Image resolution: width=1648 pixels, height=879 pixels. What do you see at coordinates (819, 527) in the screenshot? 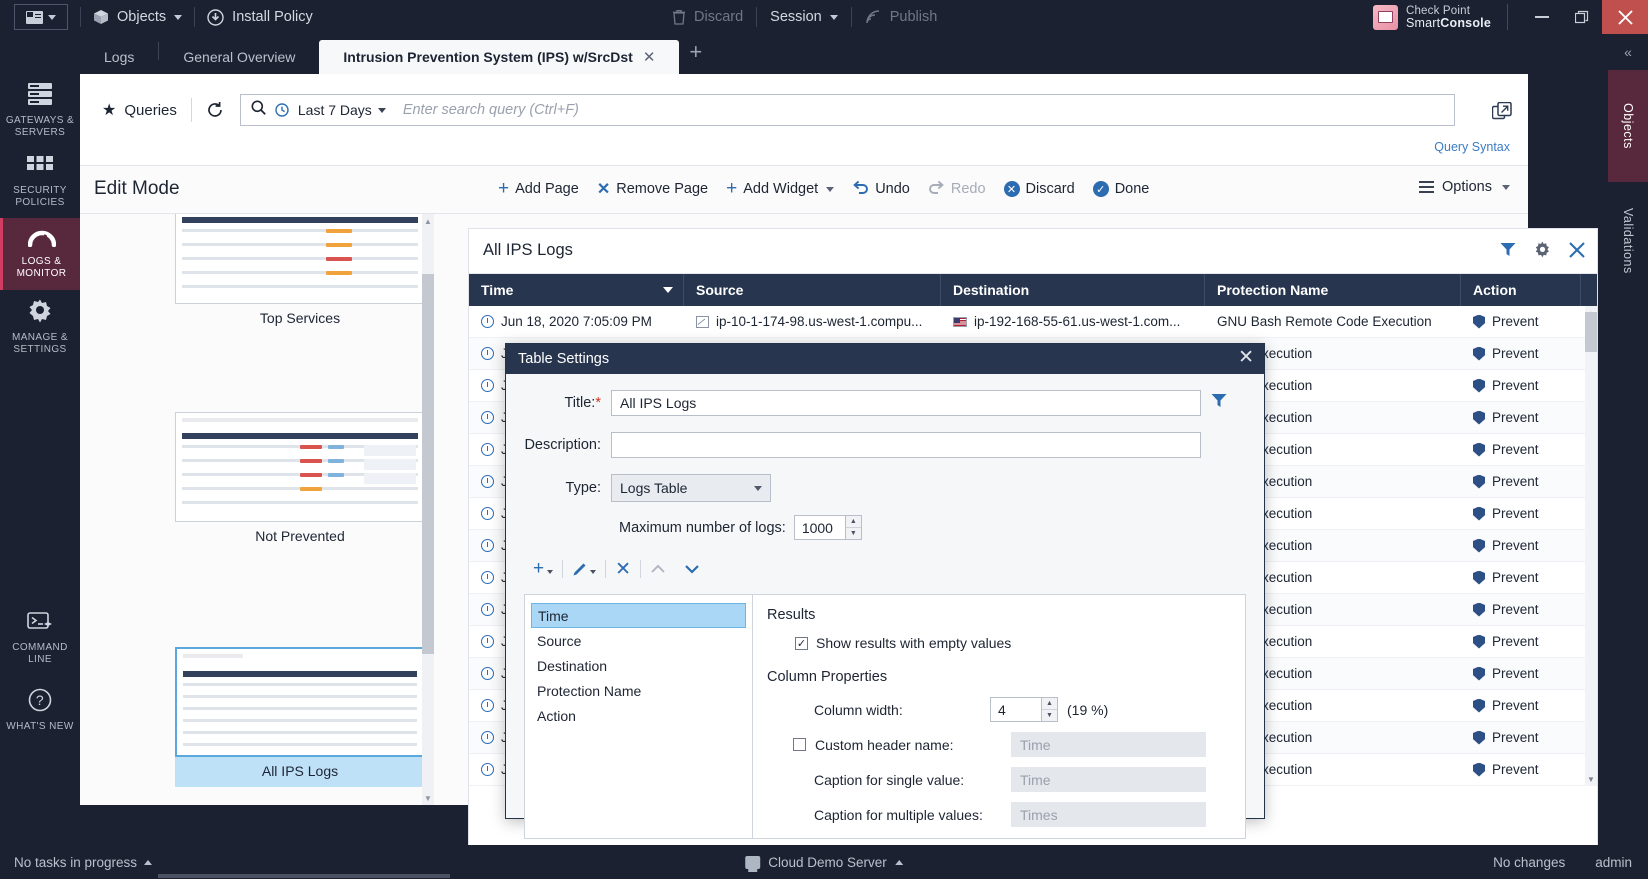
I see `max-logs-input: 1000` at bounding box center [819, 527].